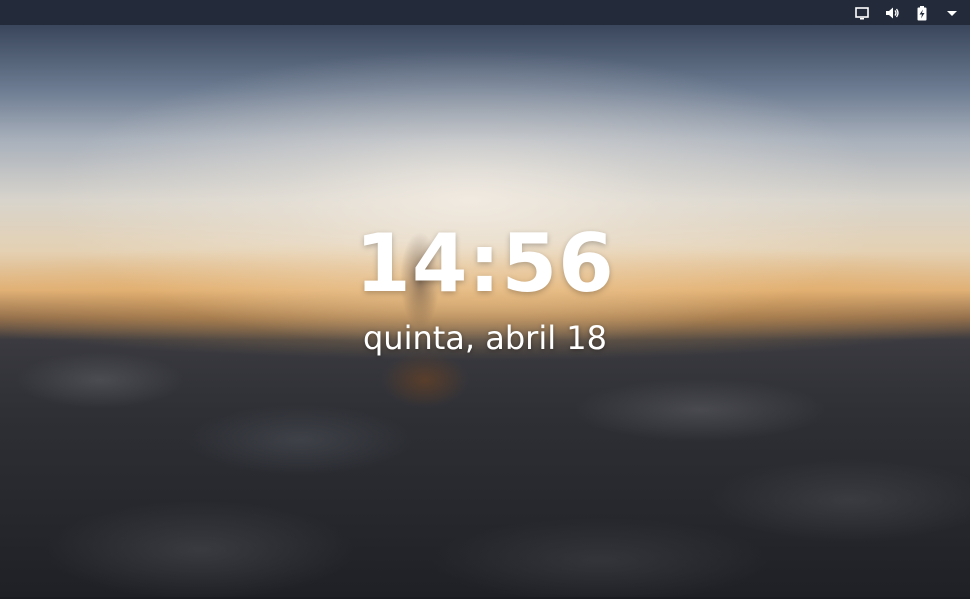 The width and height of the screenshot is (970, 599). I want to click on display-icon, so click(862, 13).